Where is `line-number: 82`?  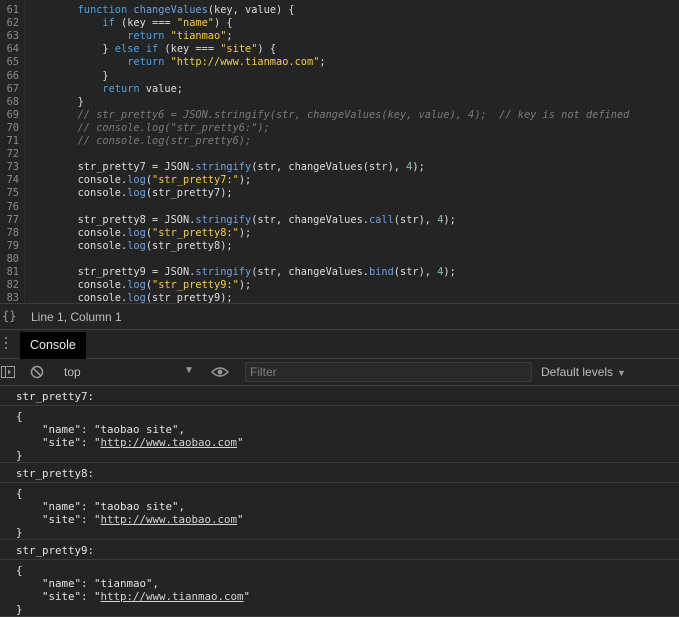 line-number: 82 is located at coordinates (9, 285).